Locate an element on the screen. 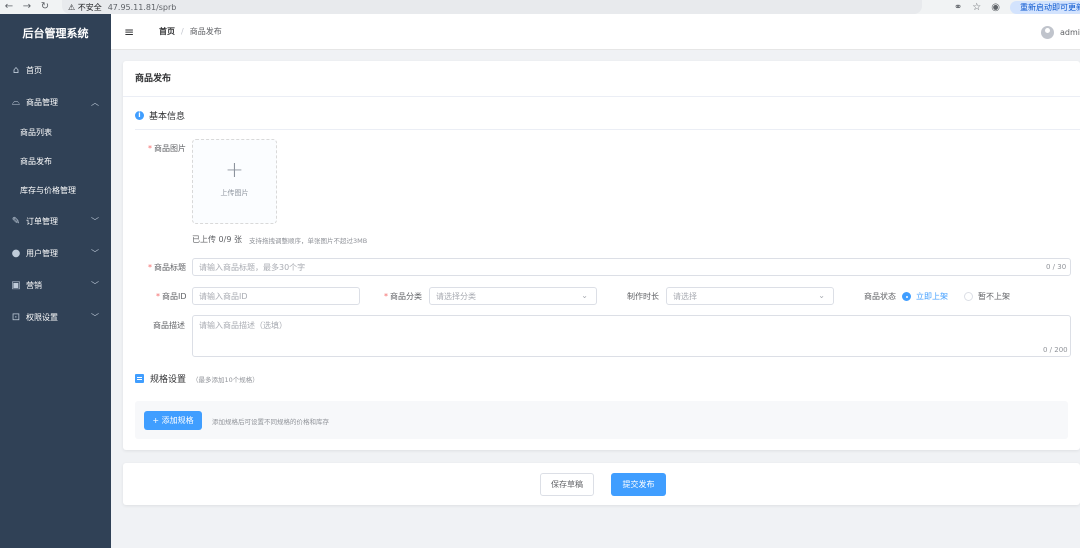 Image resolution: width=1080 pixels, height=548 pixels. save-draft-button: 保存草稿 is located at coordinates (567, 484).